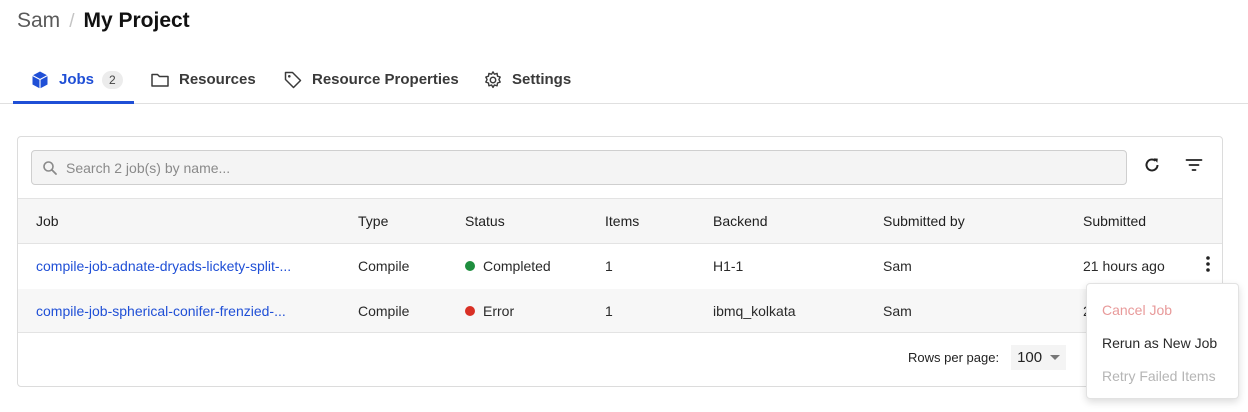 The image size is (1248, 412). I want to click on menu-item-rerun-as-new-job: Rerun as New Job, so click(1162, 342).